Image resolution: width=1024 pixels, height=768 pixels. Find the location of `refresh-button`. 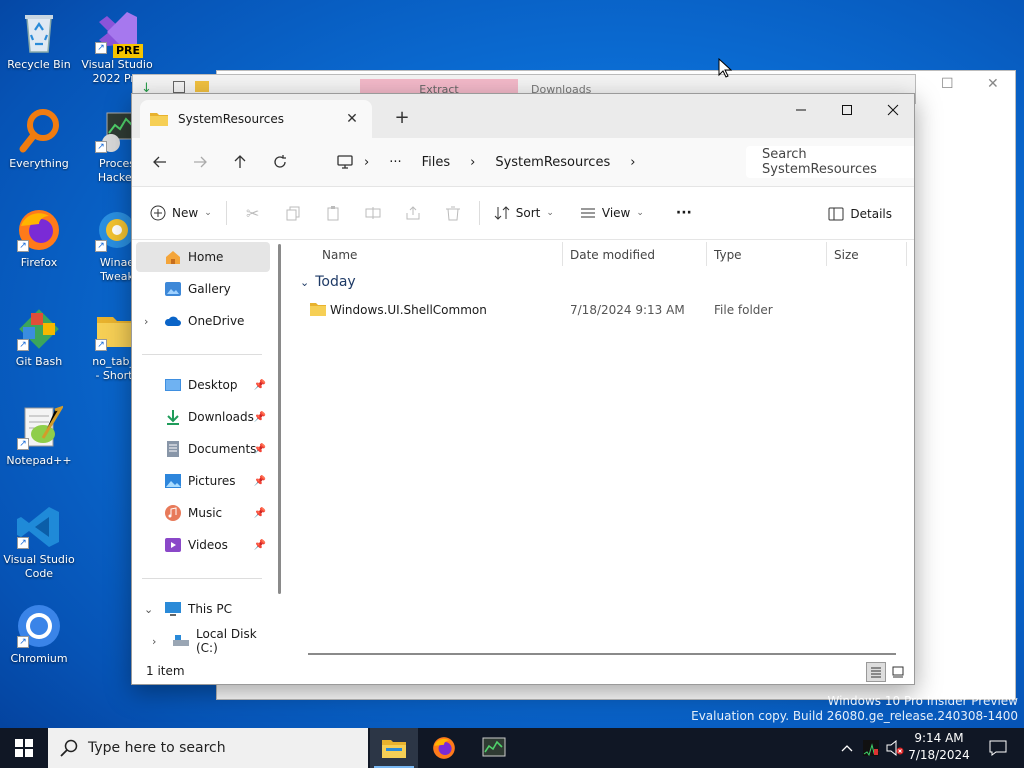

refresh-button is located at coordinates (280, 162).